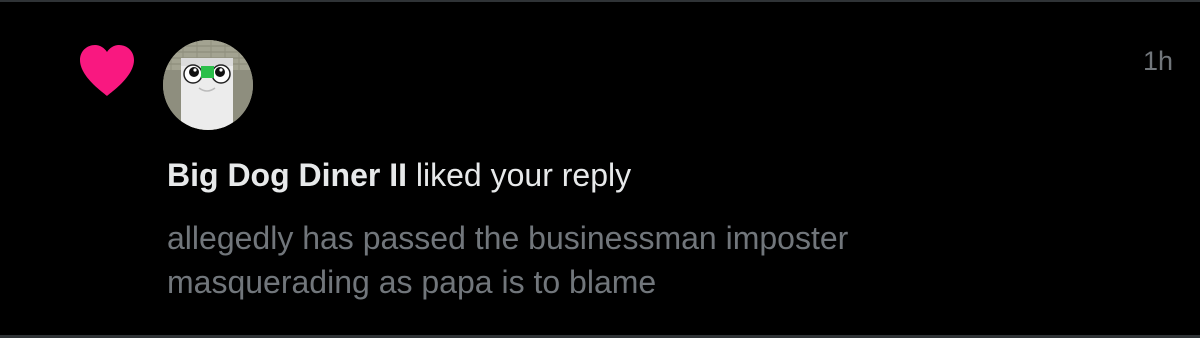  What do you see at coordinates (287, 175) in the screenshot?
I see `user-name-link: Big Dog Diner II` at bounding box center [287, 175].